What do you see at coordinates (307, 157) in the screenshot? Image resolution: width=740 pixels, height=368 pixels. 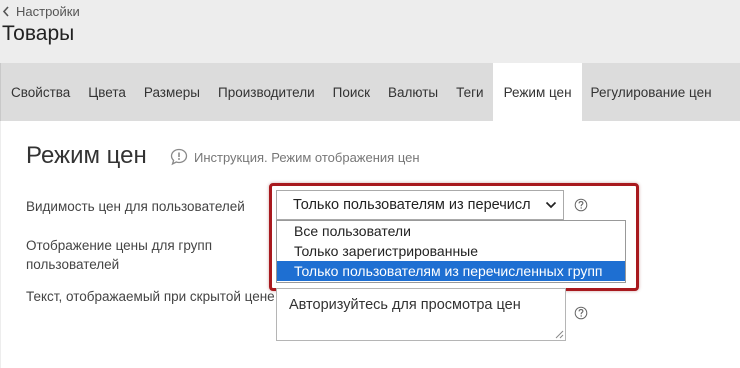 I see `instruction-label: Инструкция. Режим отображения цен` at bounding box center [307, 157].